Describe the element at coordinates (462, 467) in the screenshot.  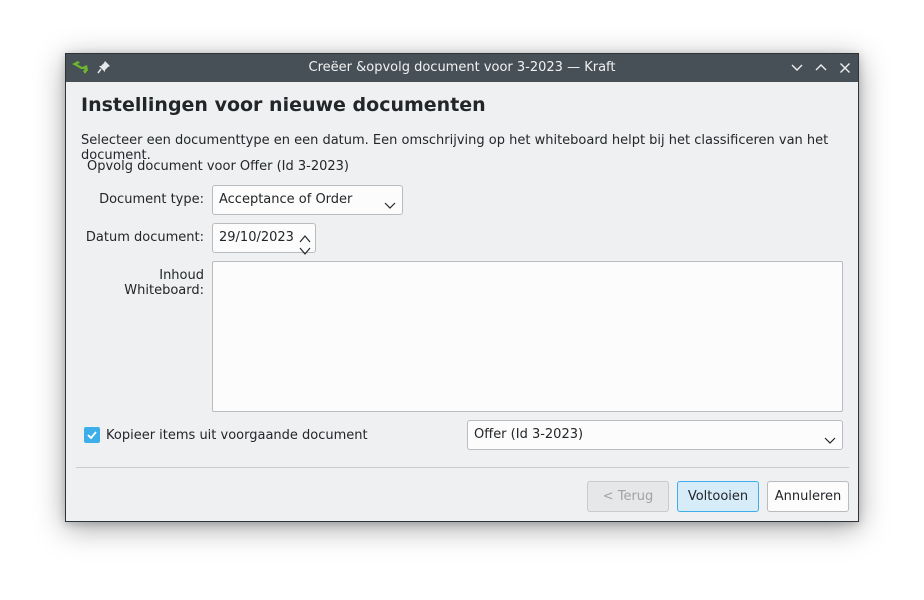
I see `separator` at that location.